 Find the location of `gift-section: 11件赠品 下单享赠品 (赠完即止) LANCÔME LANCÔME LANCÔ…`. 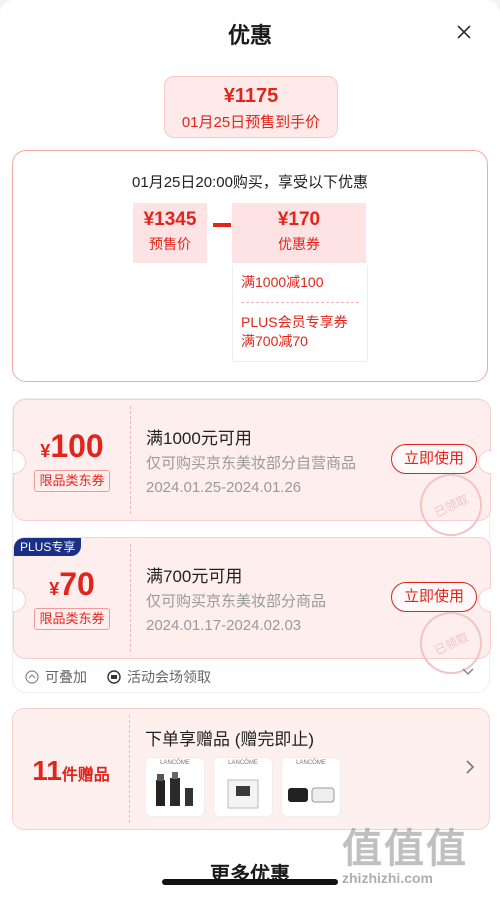

gift-section: 11件赠品 下单享赠品 (赠完即止) LANCÔME LANCÔME LANCÔ… is located at coordinates (251, 769).